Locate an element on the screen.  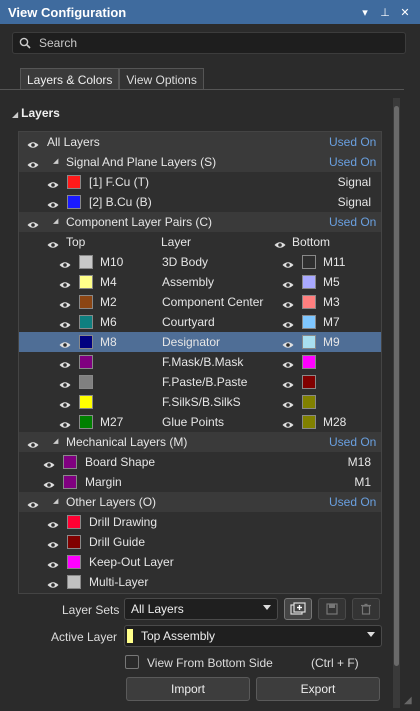
layer-pair-row: F.Mask/B.Mask is located at coordinates (200, 362).